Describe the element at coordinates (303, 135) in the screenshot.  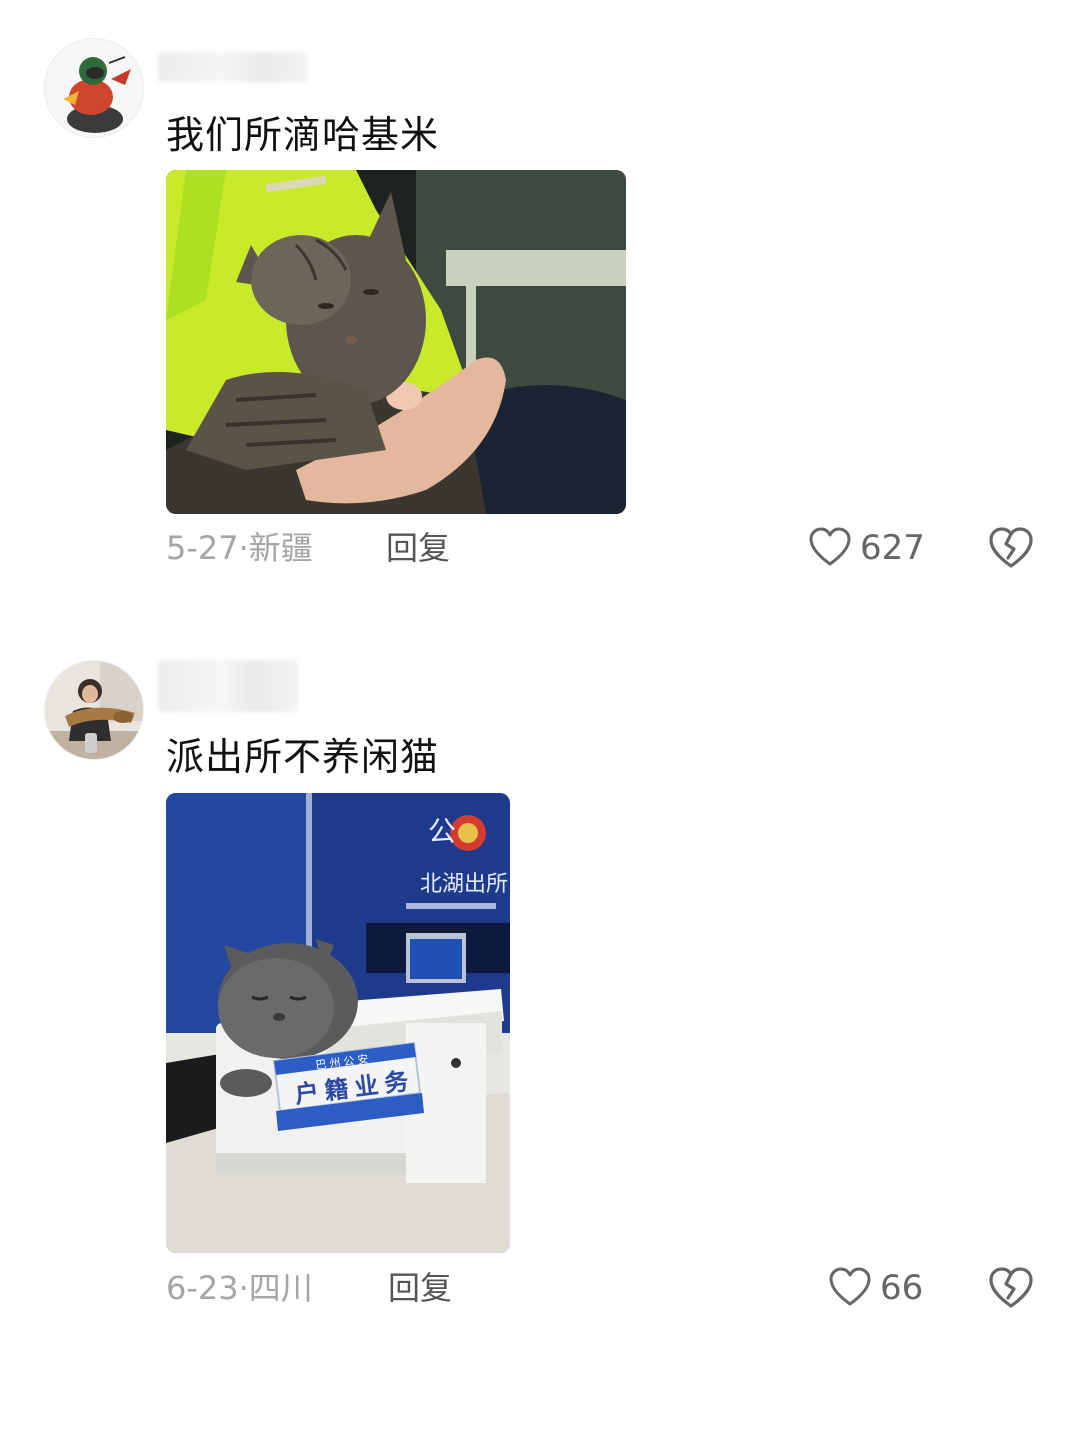
I see `comment-text: 我们所滴哈基米` at that location.